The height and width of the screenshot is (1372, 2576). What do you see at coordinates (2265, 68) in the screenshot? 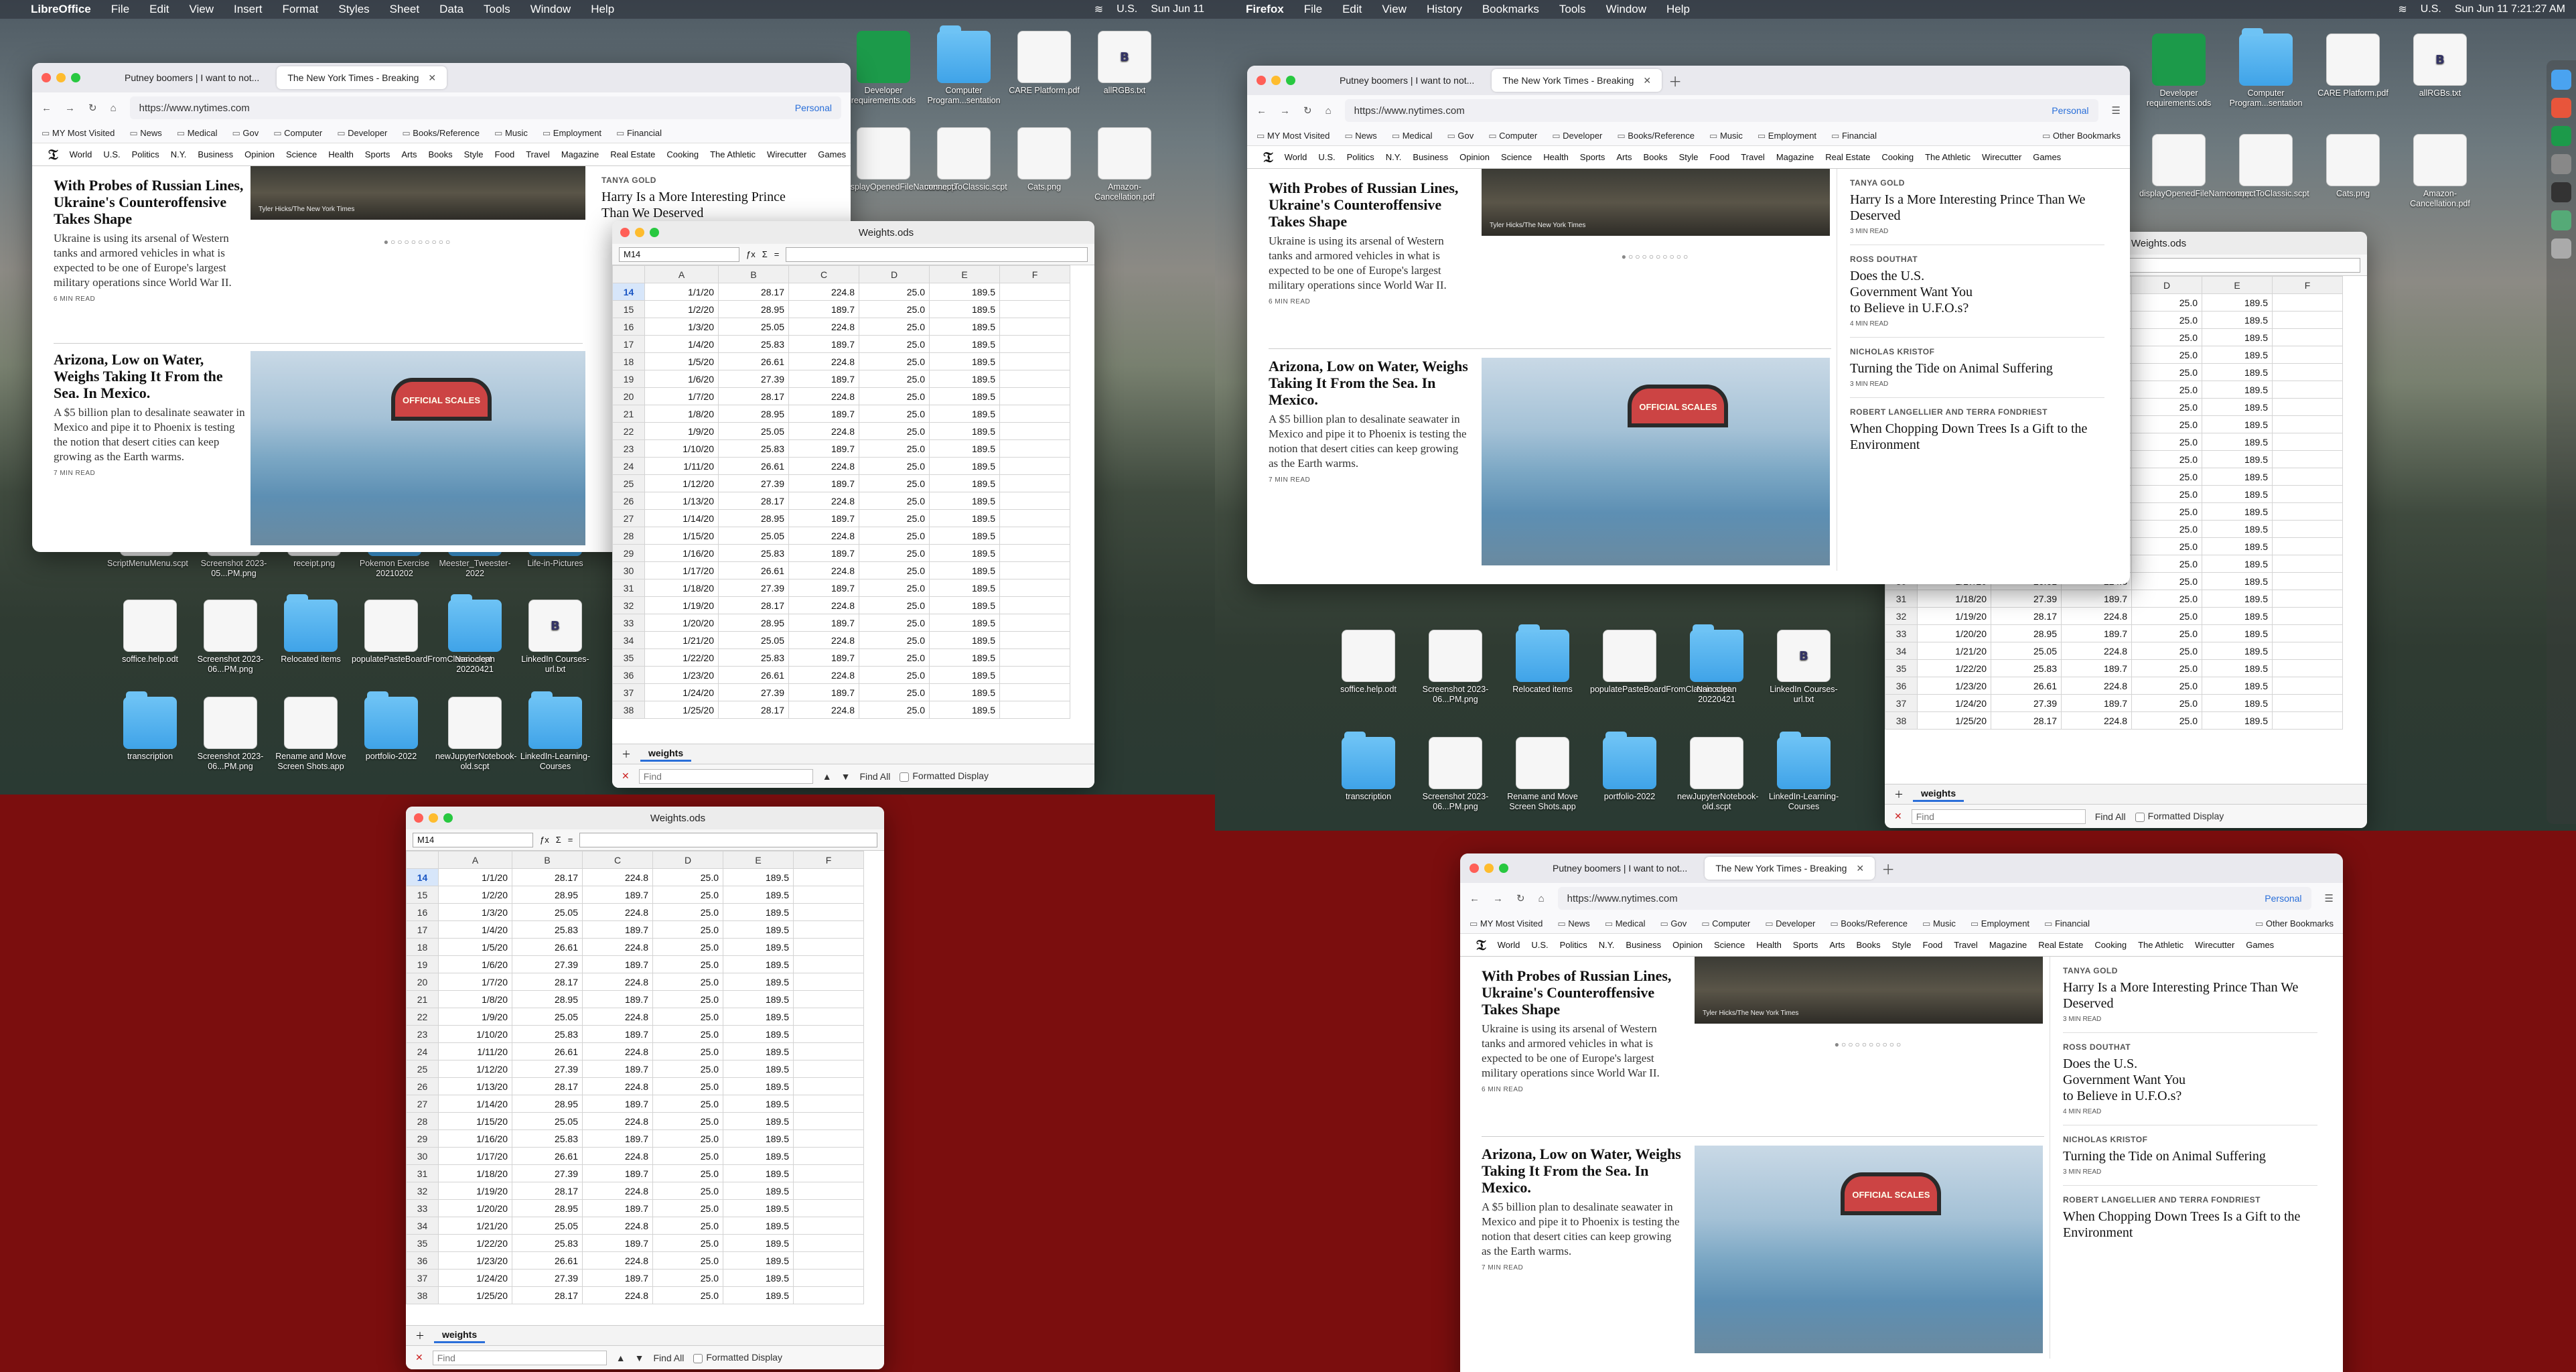
I see `desktop-icon: Computer Program...sentation` at bounding box center [2265, 68].